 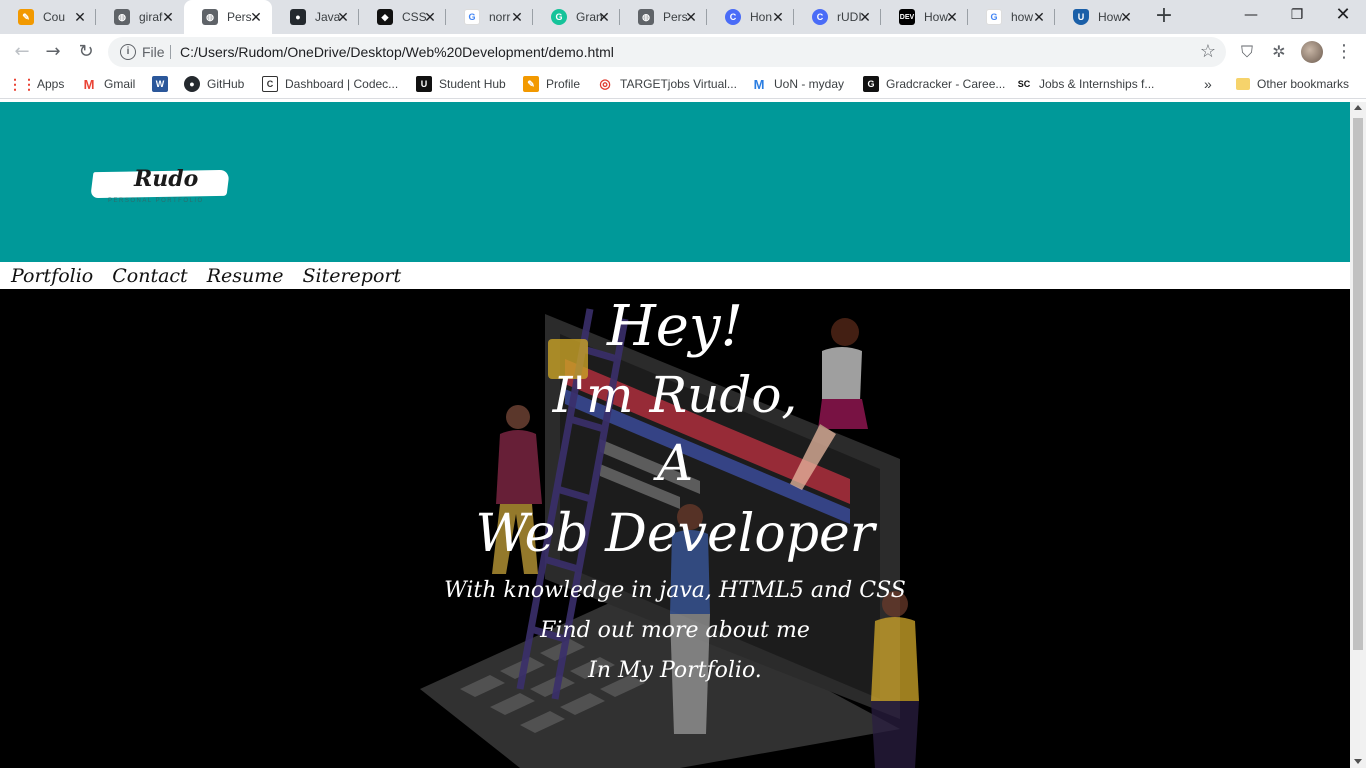 What do you see at coordinates (128, 52) in the screenshot?
I see `info-icon: i` at bounding box center [128, 52].